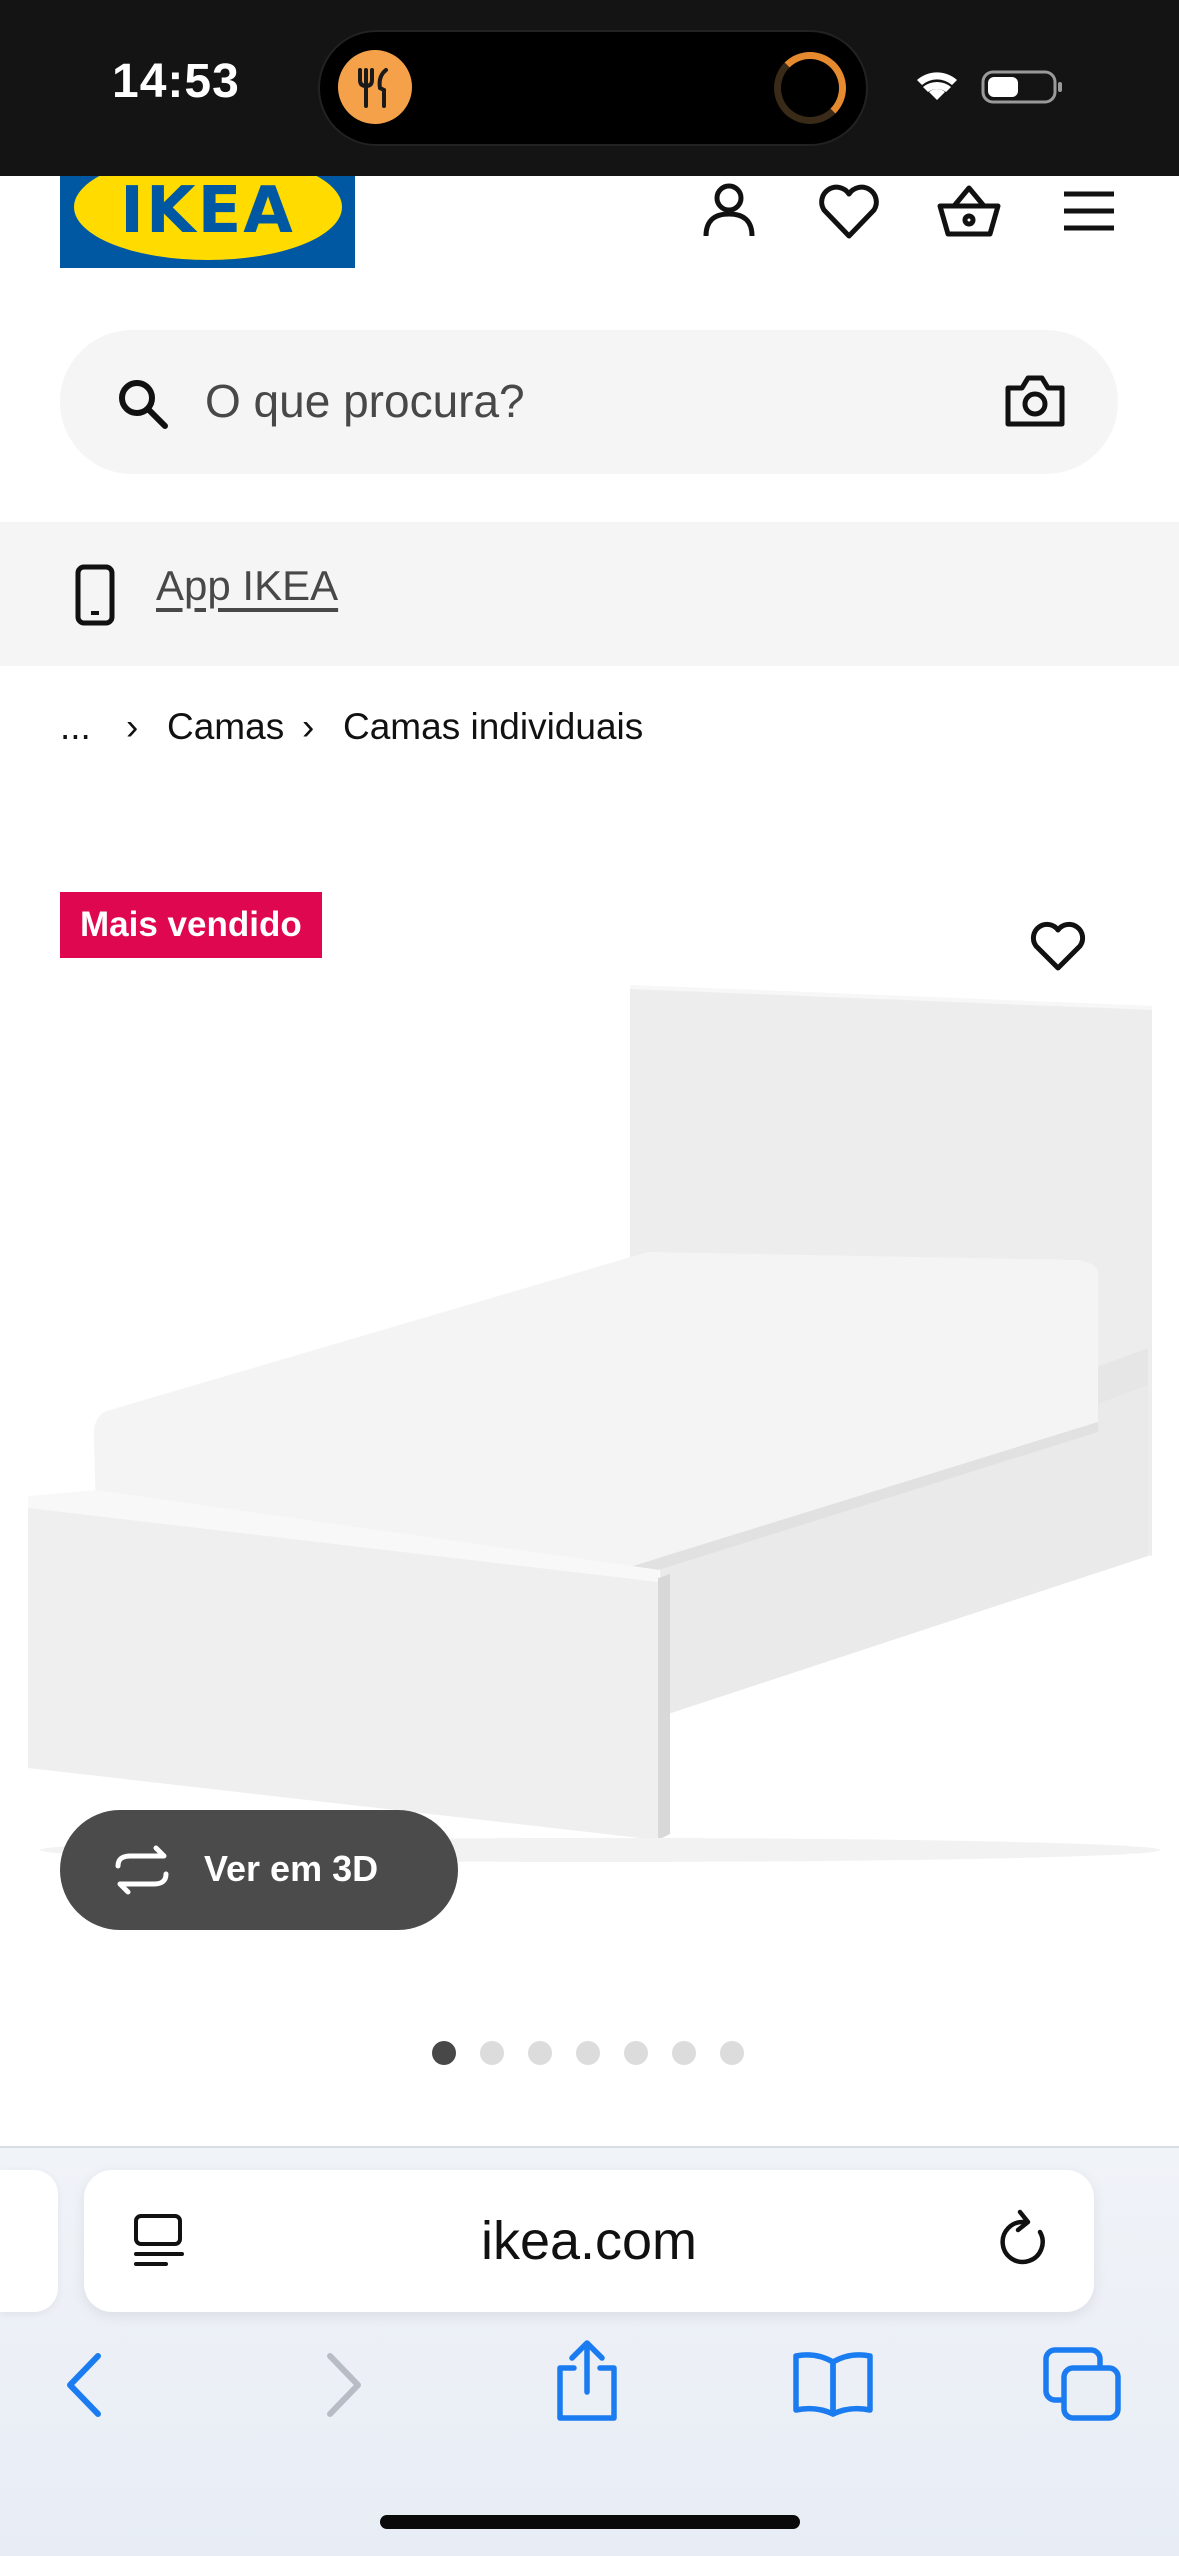 This screenshot has height=2556, width=1179. Describe the element at coordinates (191, 925) in the screenshot. I see `bestseller-badge: Mais vendido` at that location.